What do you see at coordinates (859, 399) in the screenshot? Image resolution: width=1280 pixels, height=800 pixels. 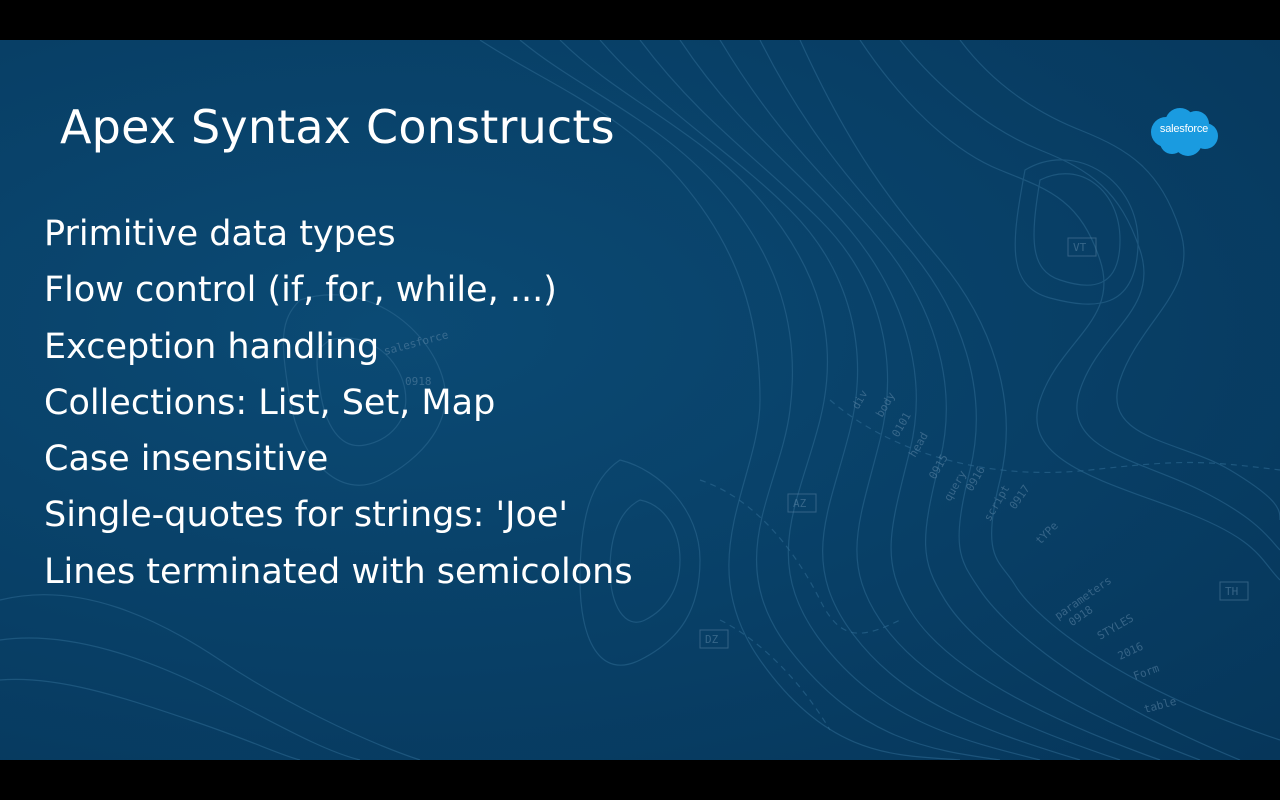 I see `bg-label-div: div` at bounding box center [859, 399].